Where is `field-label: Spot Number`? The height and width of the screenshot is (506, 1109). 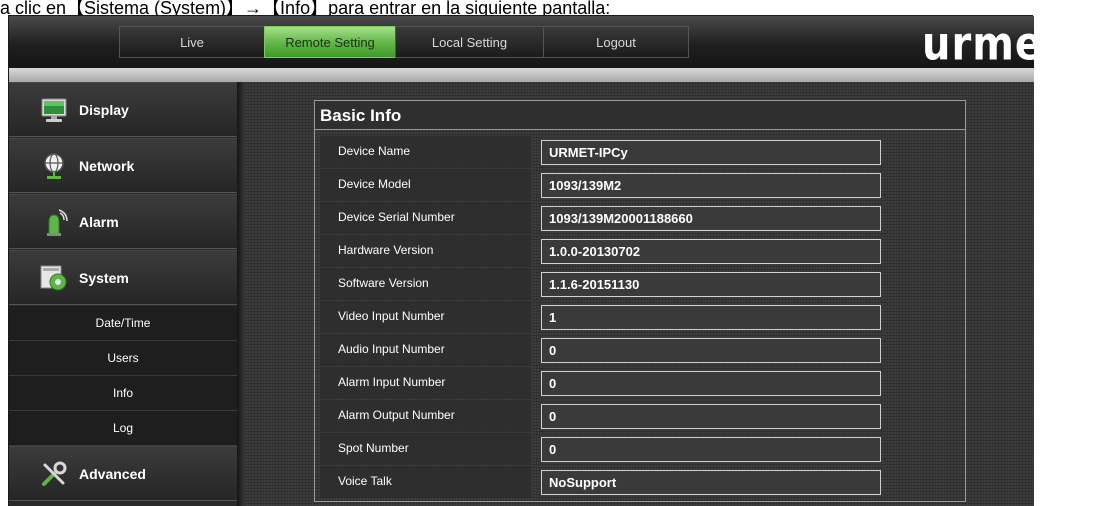
field-label: Spot Number is located at coordinates (425, 448).